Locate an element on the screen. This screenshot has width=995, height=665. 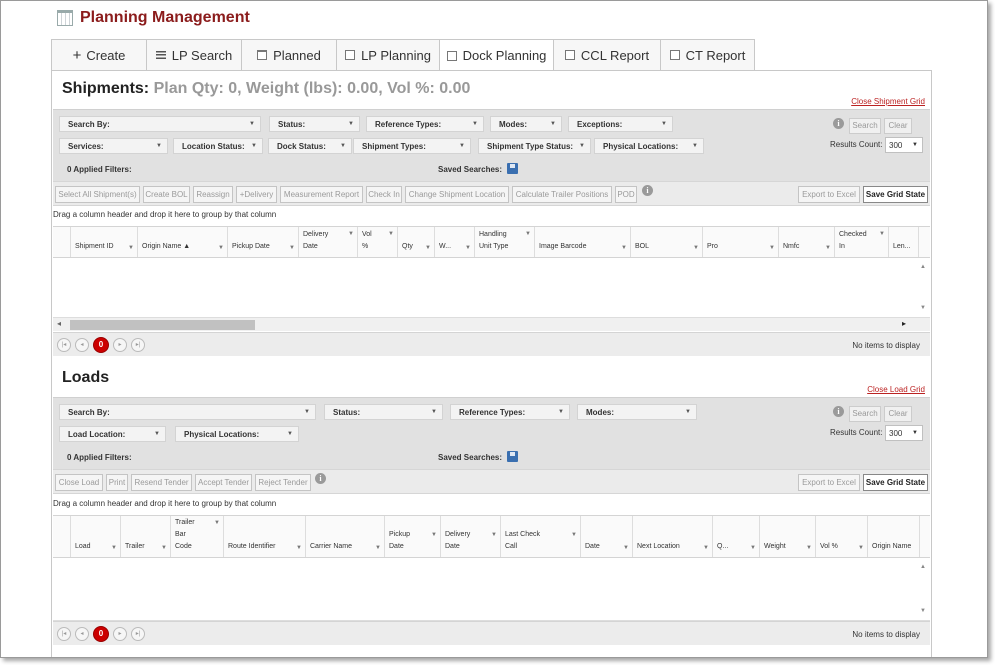
column-header-carrier-name: Carrier Name ▼ is located at coordinates (345, 536).